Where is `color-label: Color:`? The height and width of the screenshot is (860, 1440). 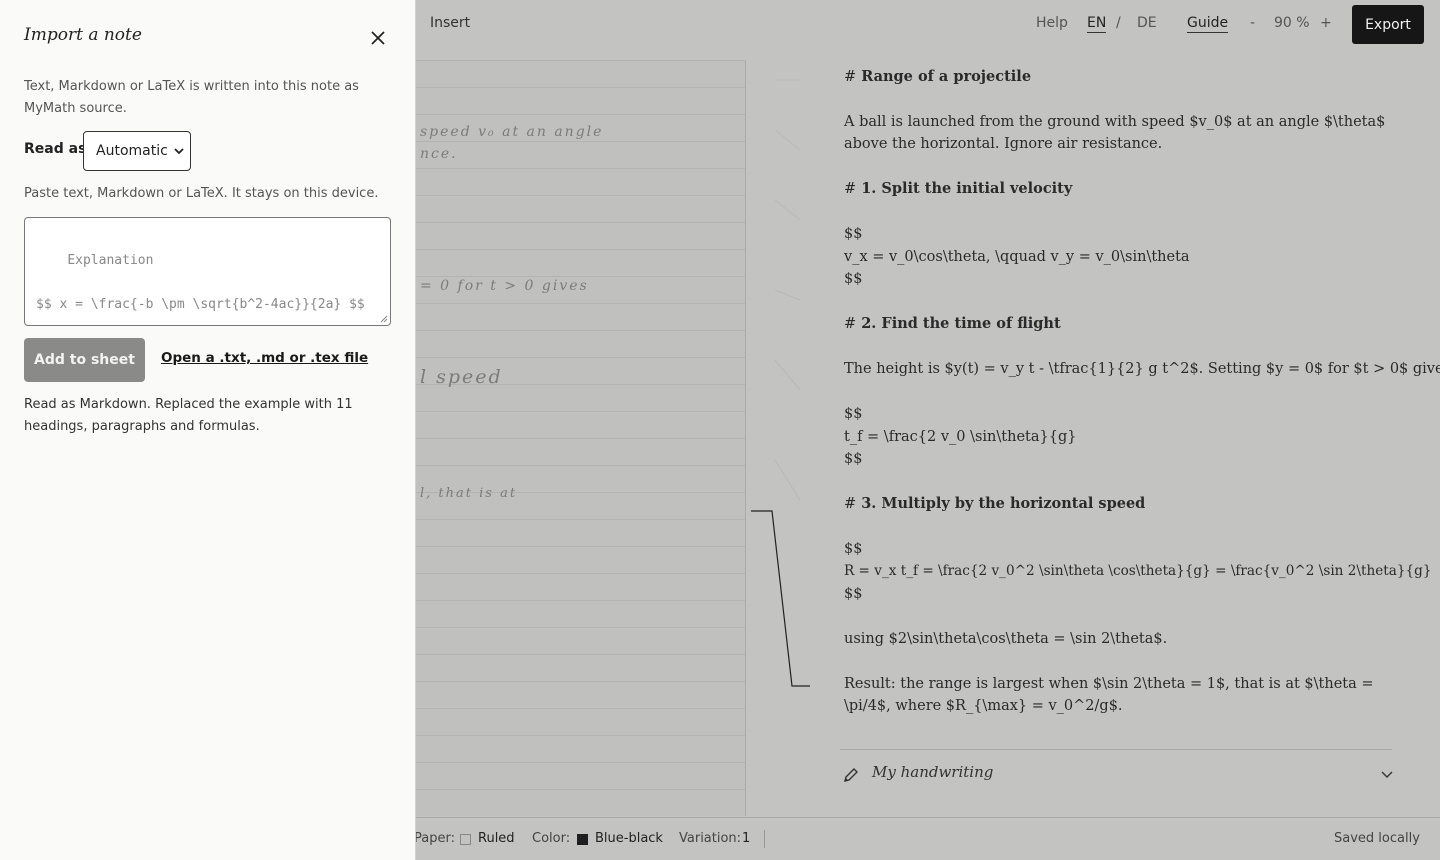
color-label: Color: is located at coordinates (551, 838).